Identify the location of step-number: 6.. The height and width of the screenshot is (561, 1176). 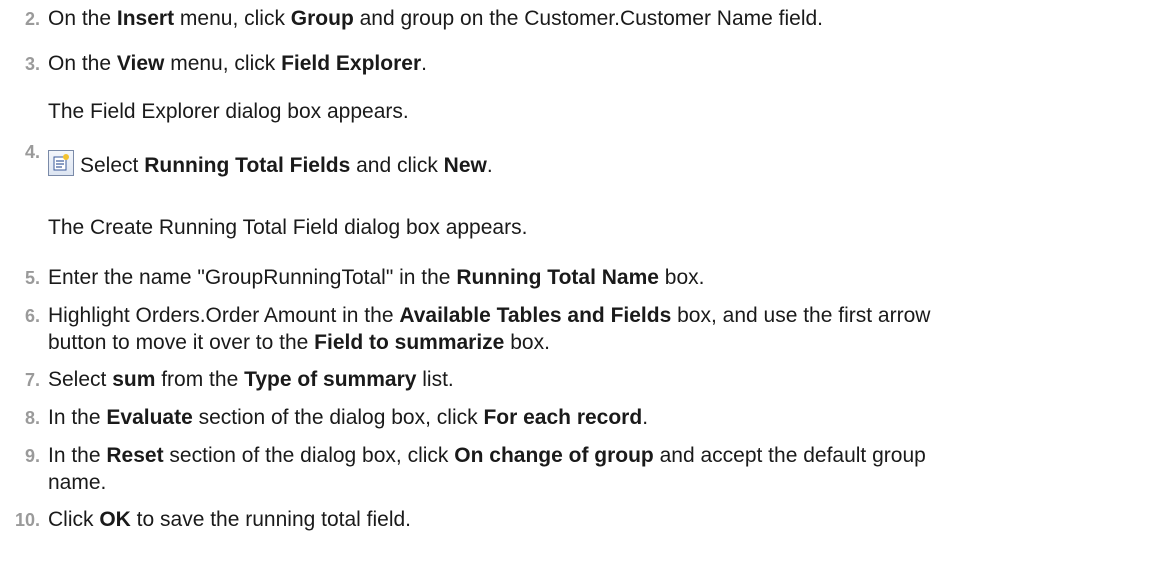
(32, 316).